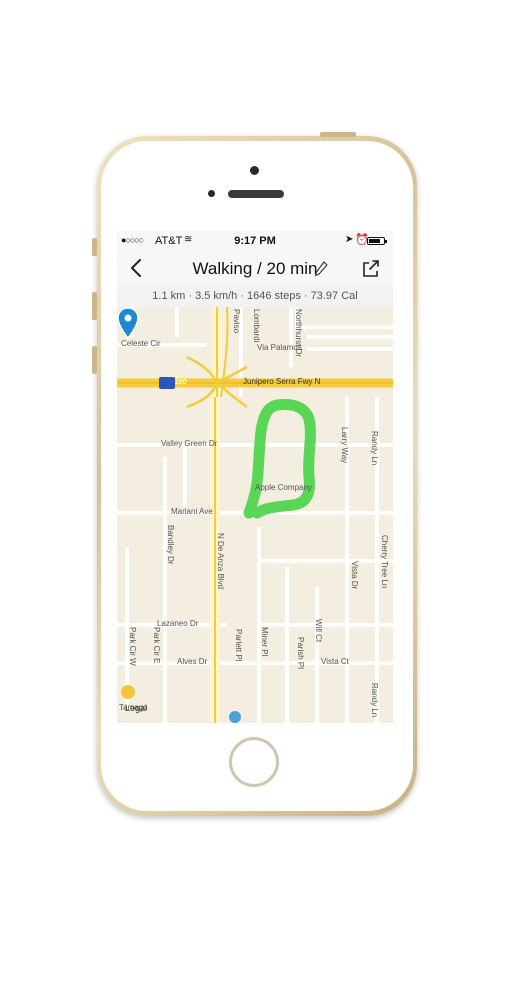  I want to click on street-label: Parish Pl, so click(300, 653).